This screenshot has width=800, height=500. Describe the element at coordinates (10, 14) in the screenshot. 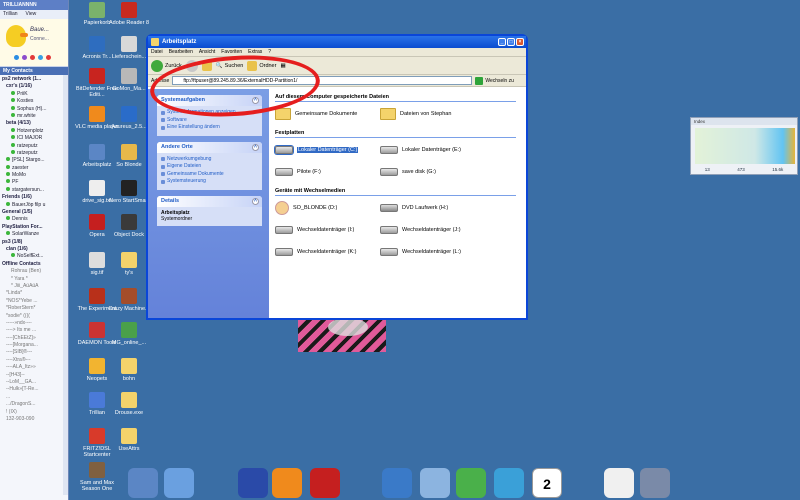

I see `trillian-menu-trillian: Trillian` at that location.